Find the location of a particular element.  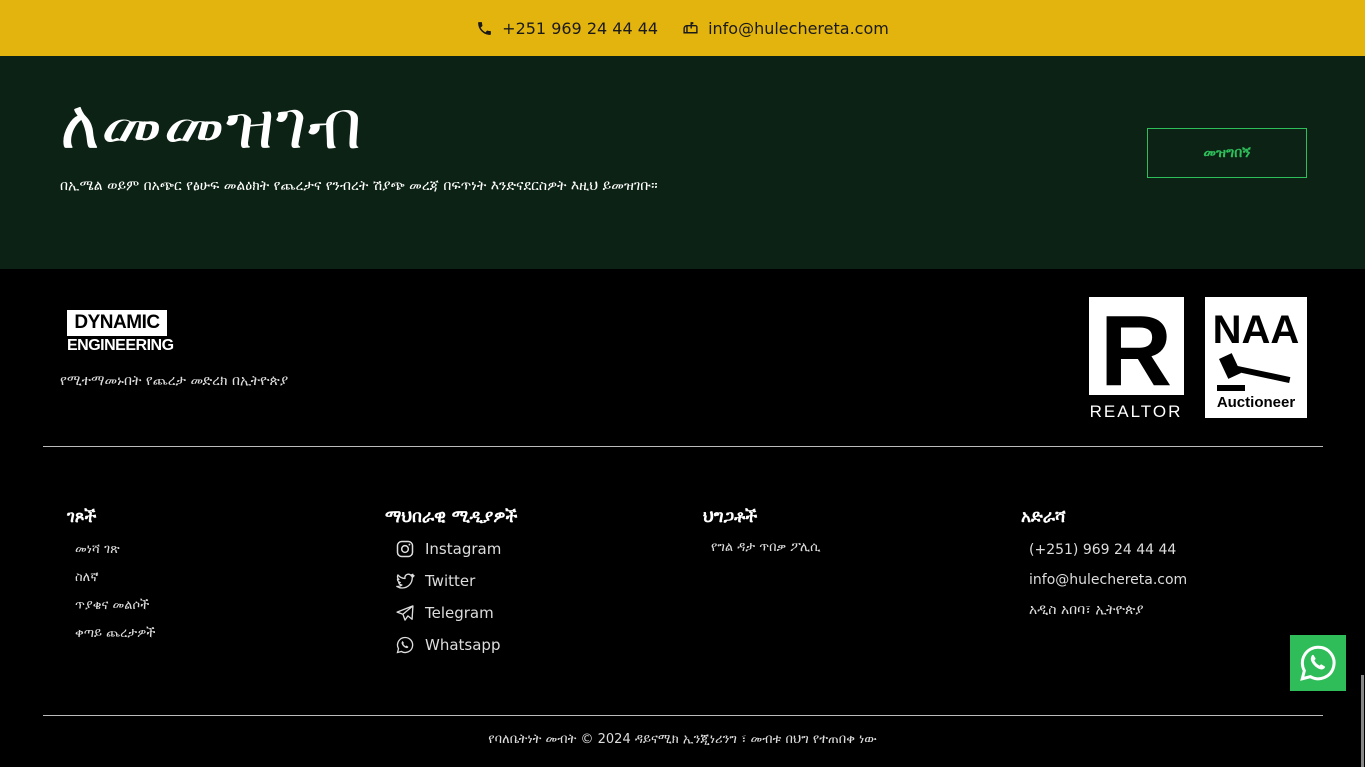

social-link-whatsapp: Whatsapp is located at coordinates (535, 645).